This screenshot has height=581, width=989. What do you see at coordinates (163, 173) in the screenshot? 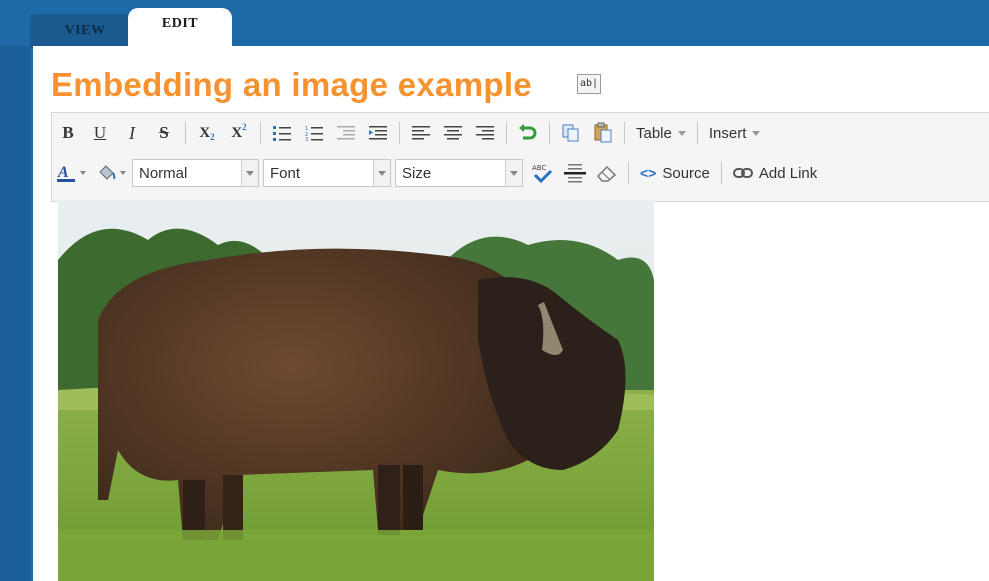
I see `format-value: Normal` at bounding box center [163, 173].